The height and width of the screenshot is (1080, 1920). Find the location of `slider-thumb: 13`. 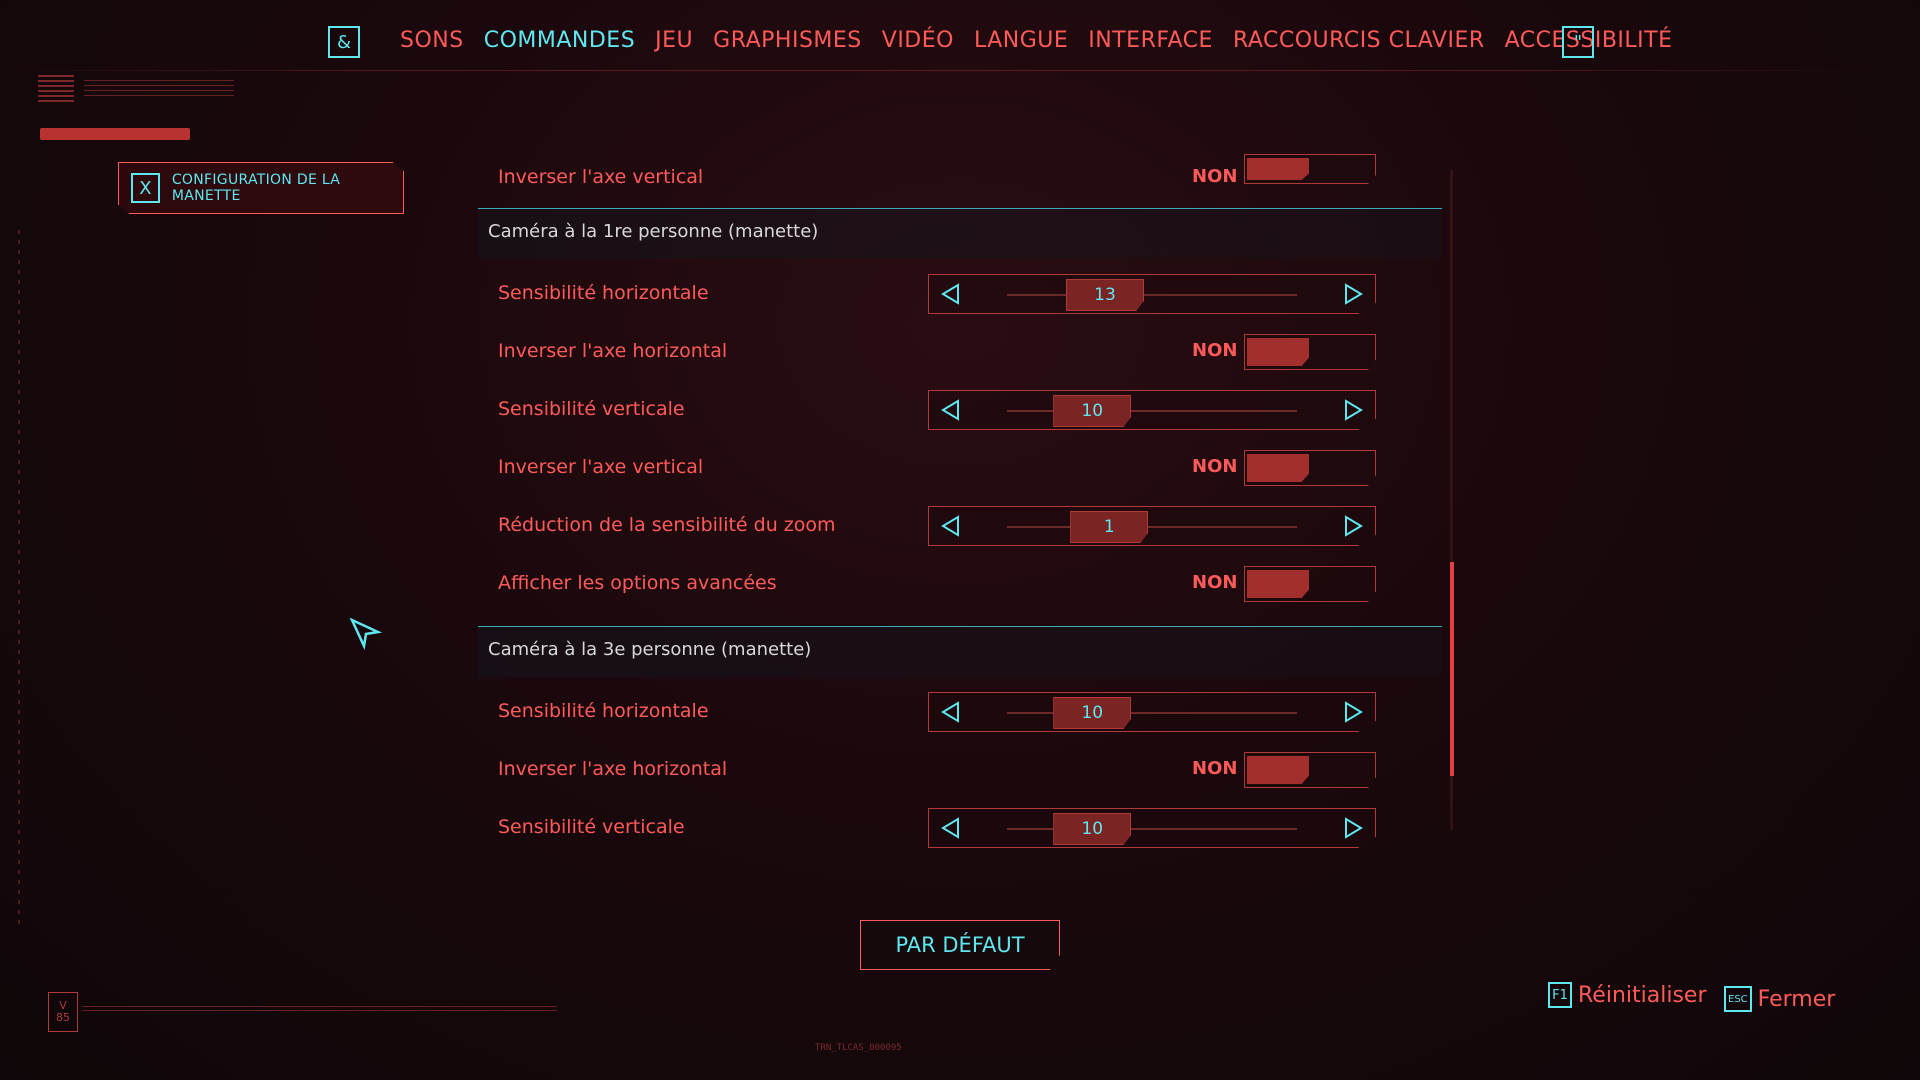

slider-thumb: 13 is located at coordinates (1105, 295).